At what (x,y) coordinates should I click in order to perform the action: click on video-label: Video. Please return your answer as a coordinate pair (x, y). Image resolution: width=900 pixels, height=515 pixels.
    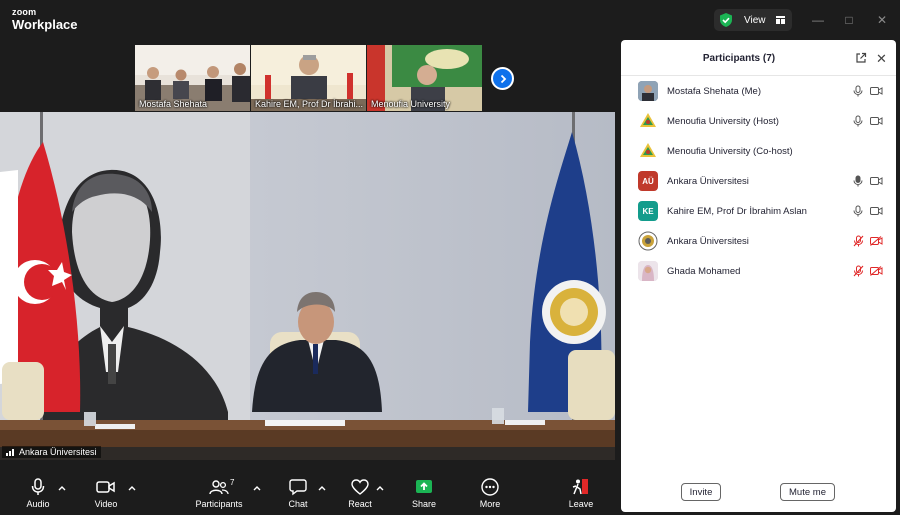
    Looking at the image, I should click on (106, 504).